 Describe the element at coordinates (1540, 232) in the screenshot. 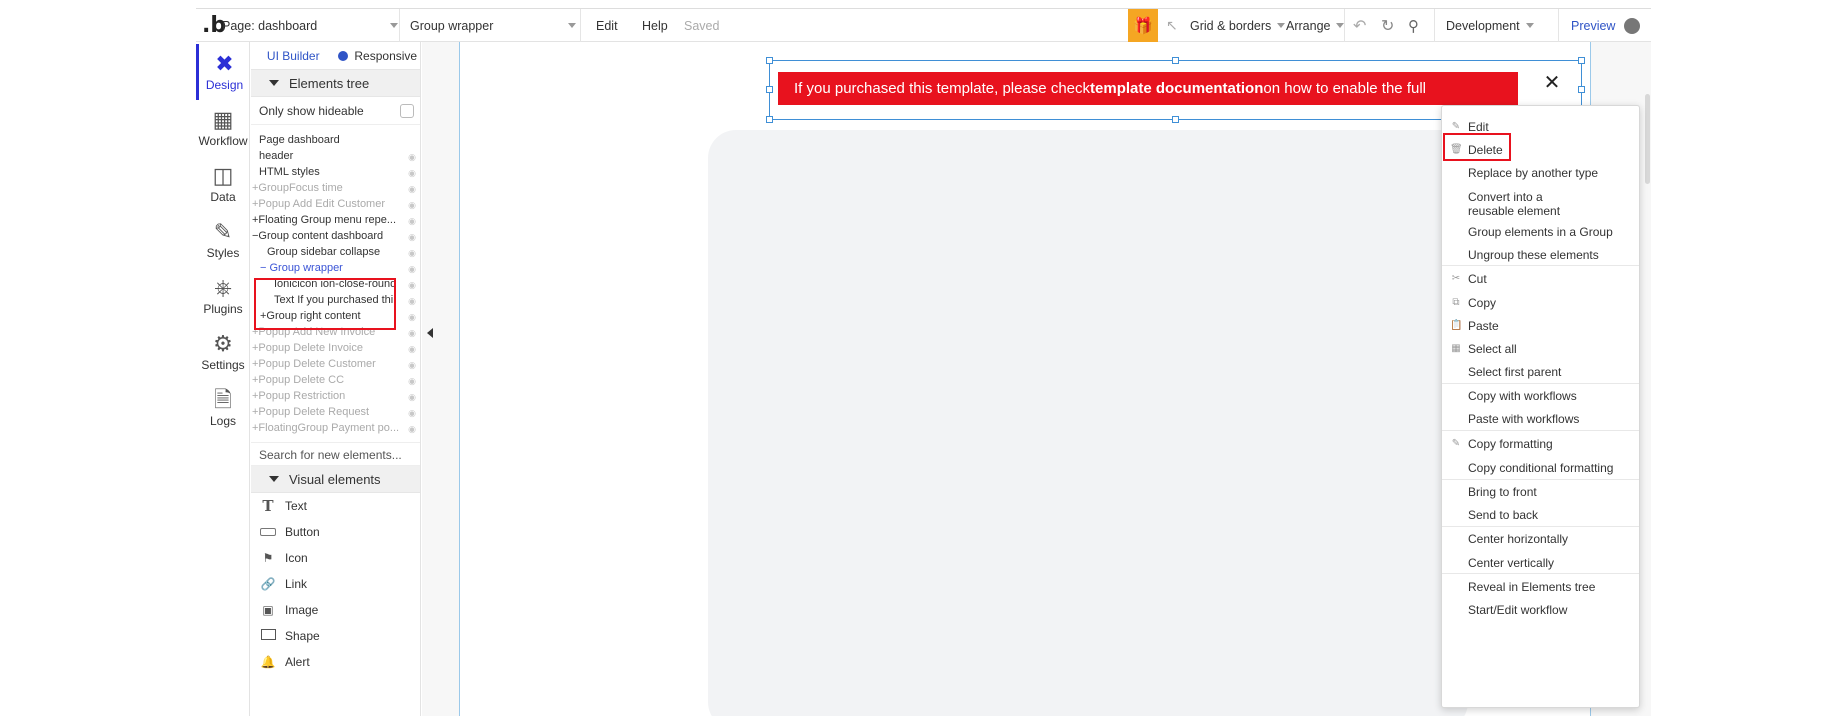

I see `menu-item-group-elements: Group elements in a Group` at that location.